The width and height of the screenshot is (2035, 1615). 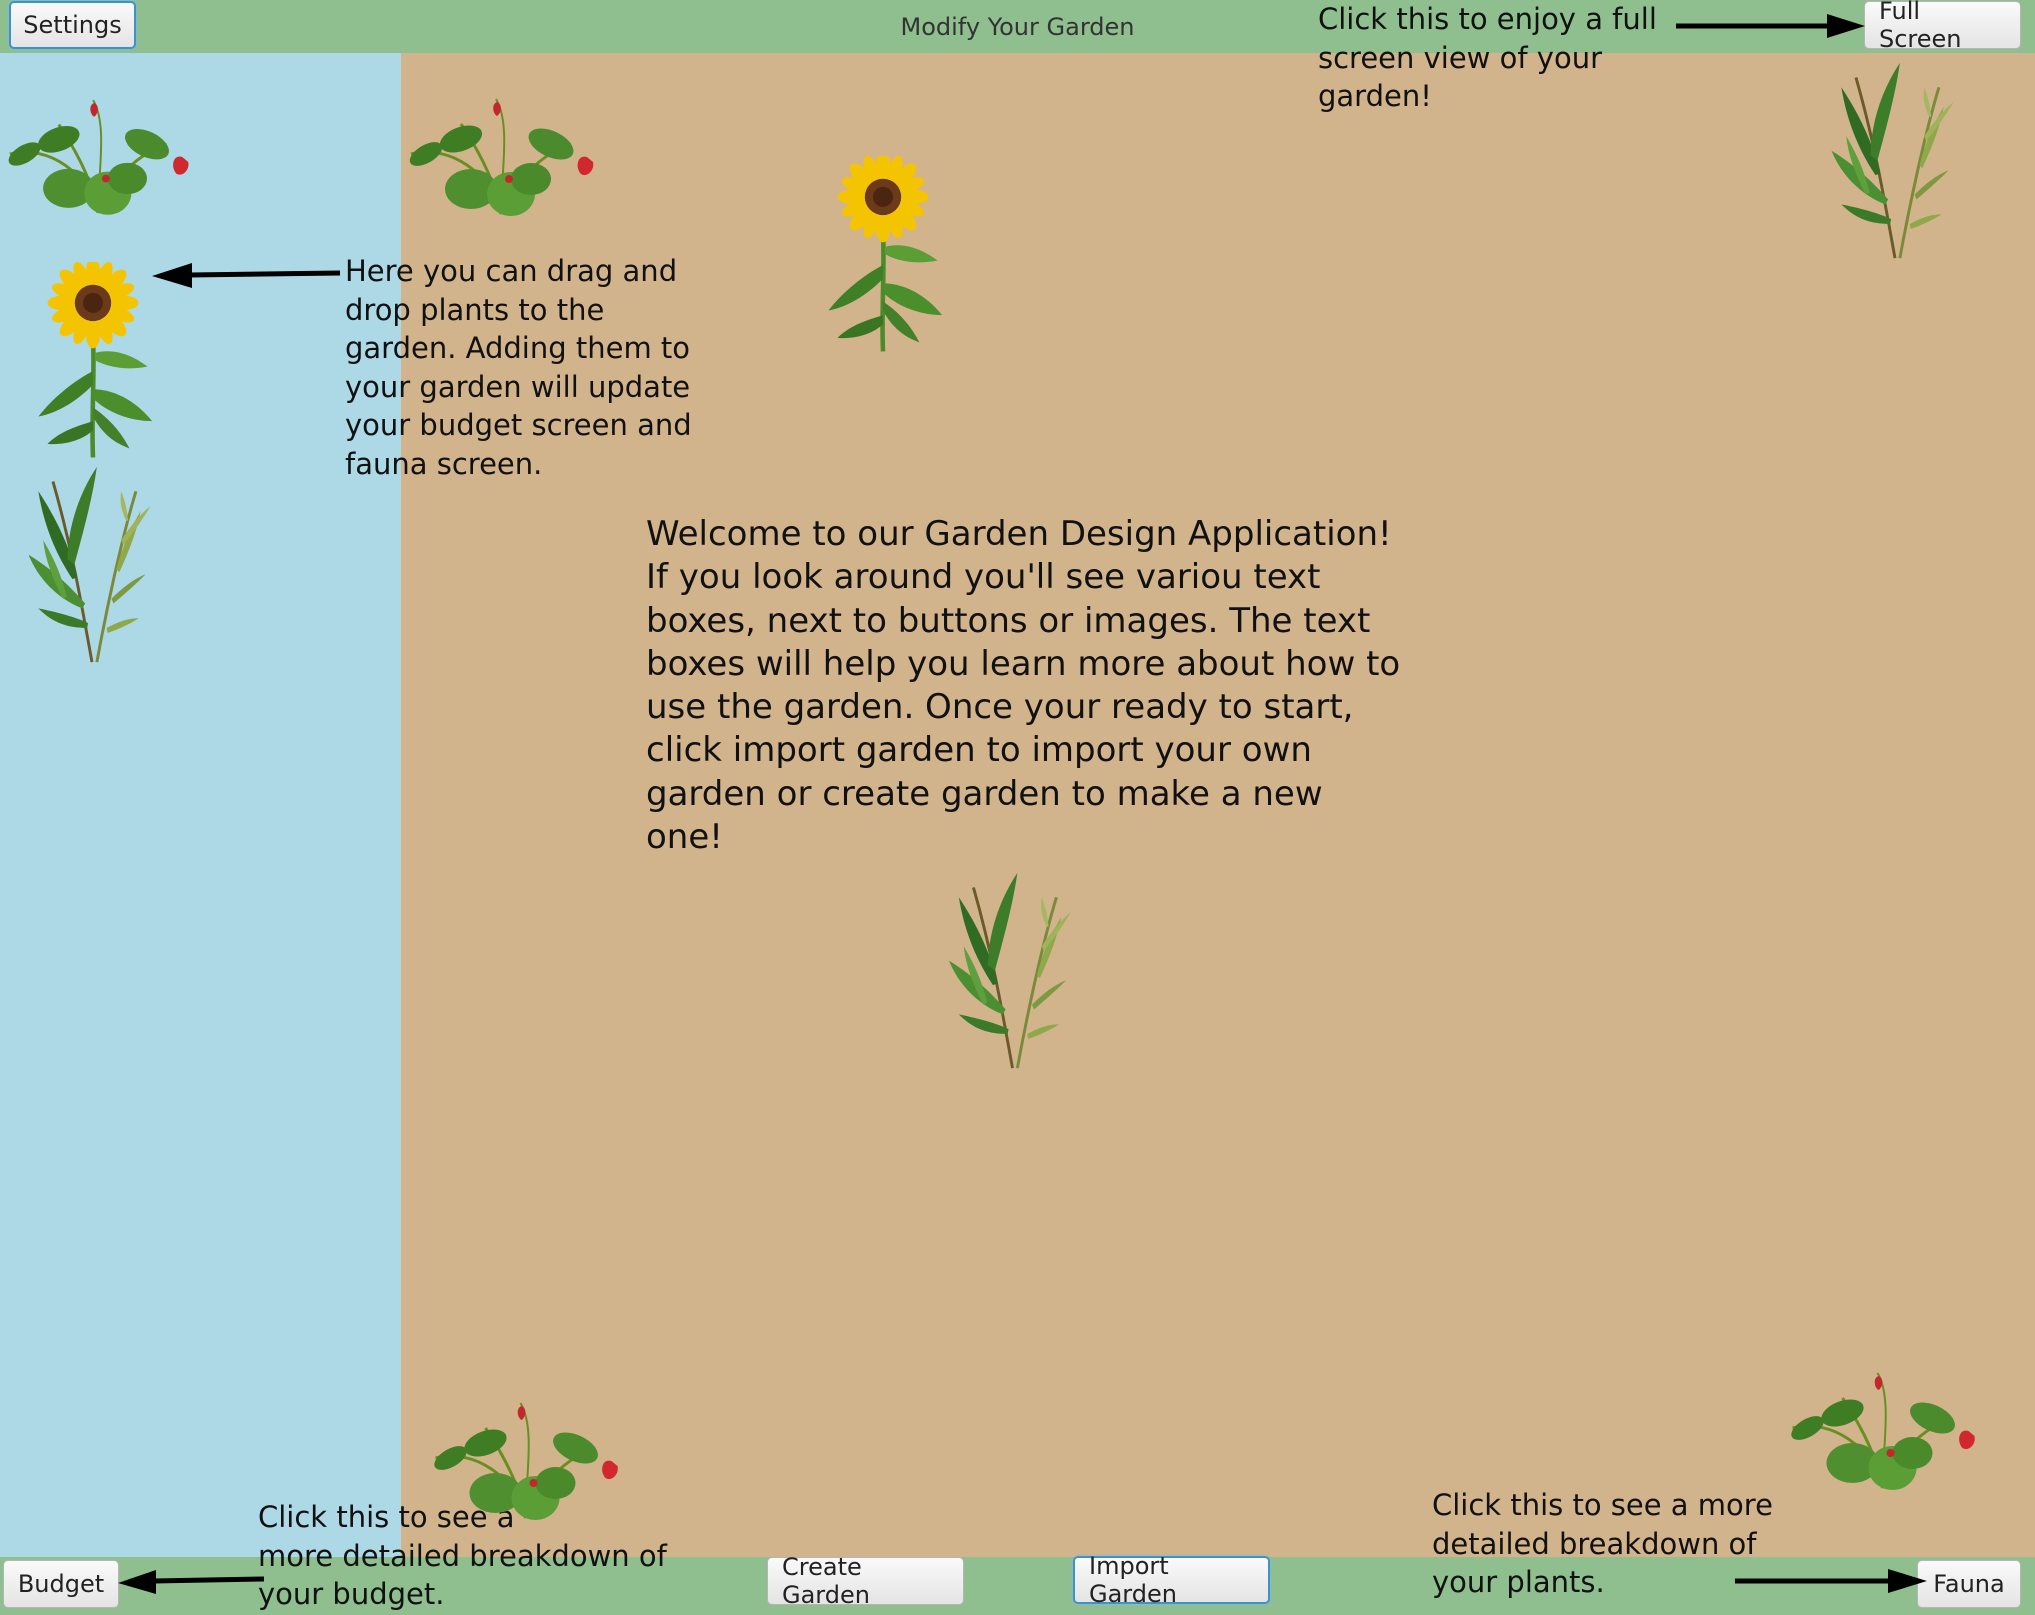 I want to click on arrow-to-fauna-icon, so click(x=1831, y=1581).